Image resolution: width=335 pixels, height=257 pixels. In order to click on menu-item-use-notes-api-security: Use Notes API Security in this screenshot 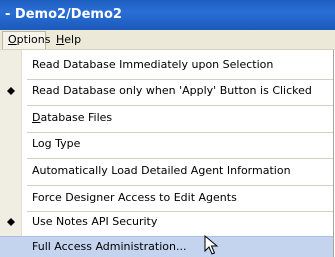, I will do `click(166, 222)`.